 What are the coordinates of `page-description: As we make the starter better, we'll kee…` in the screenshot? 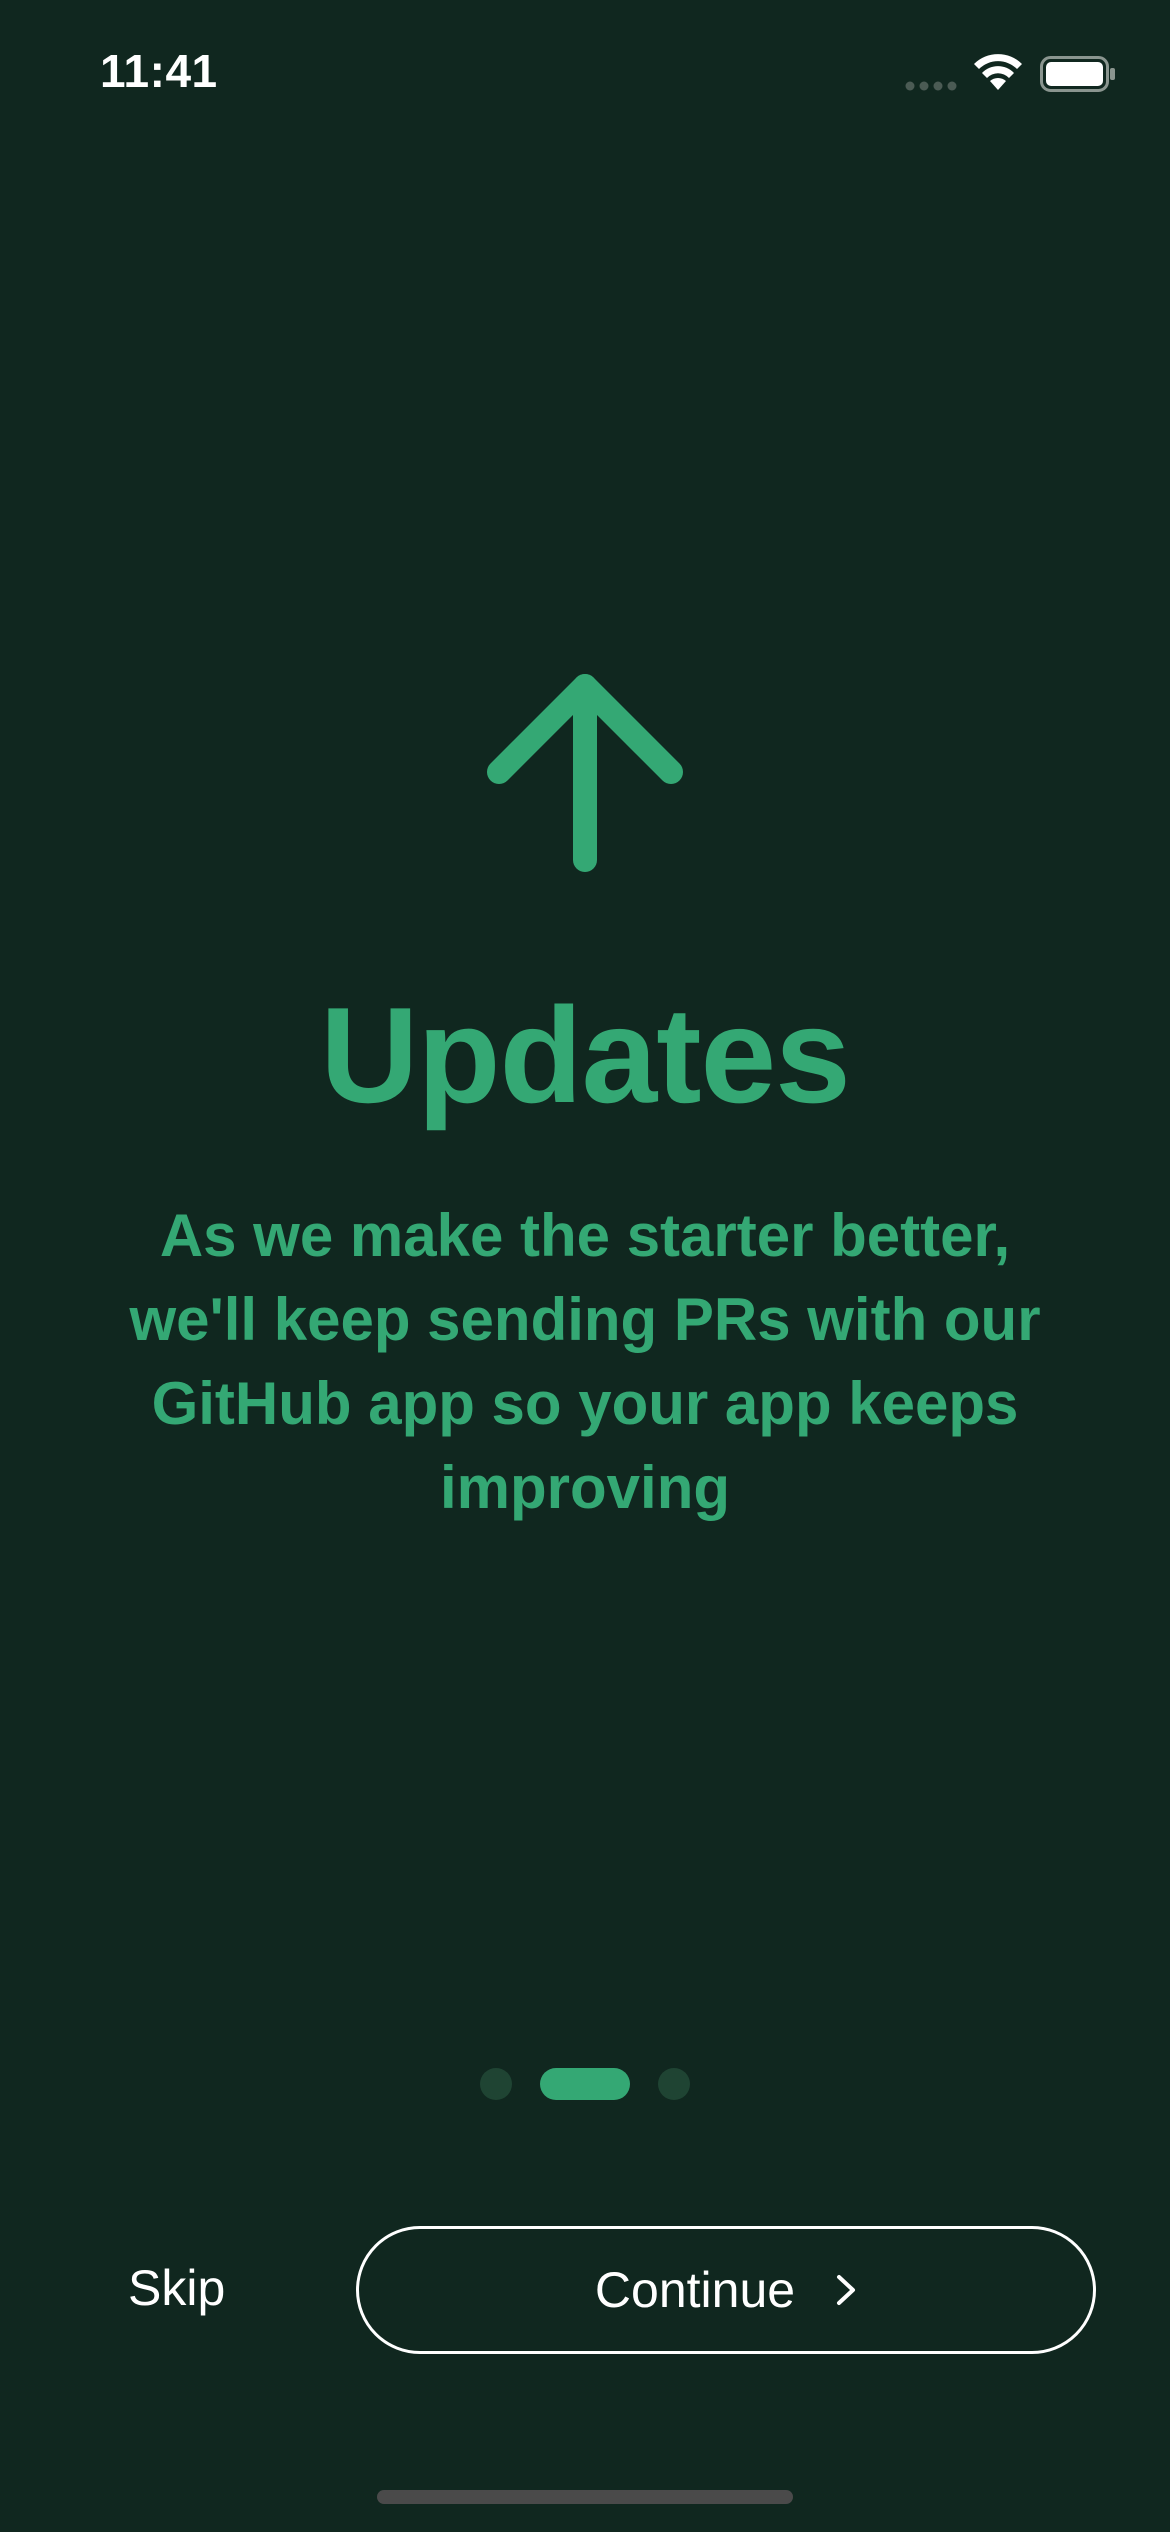 It's located at (585, 1361).